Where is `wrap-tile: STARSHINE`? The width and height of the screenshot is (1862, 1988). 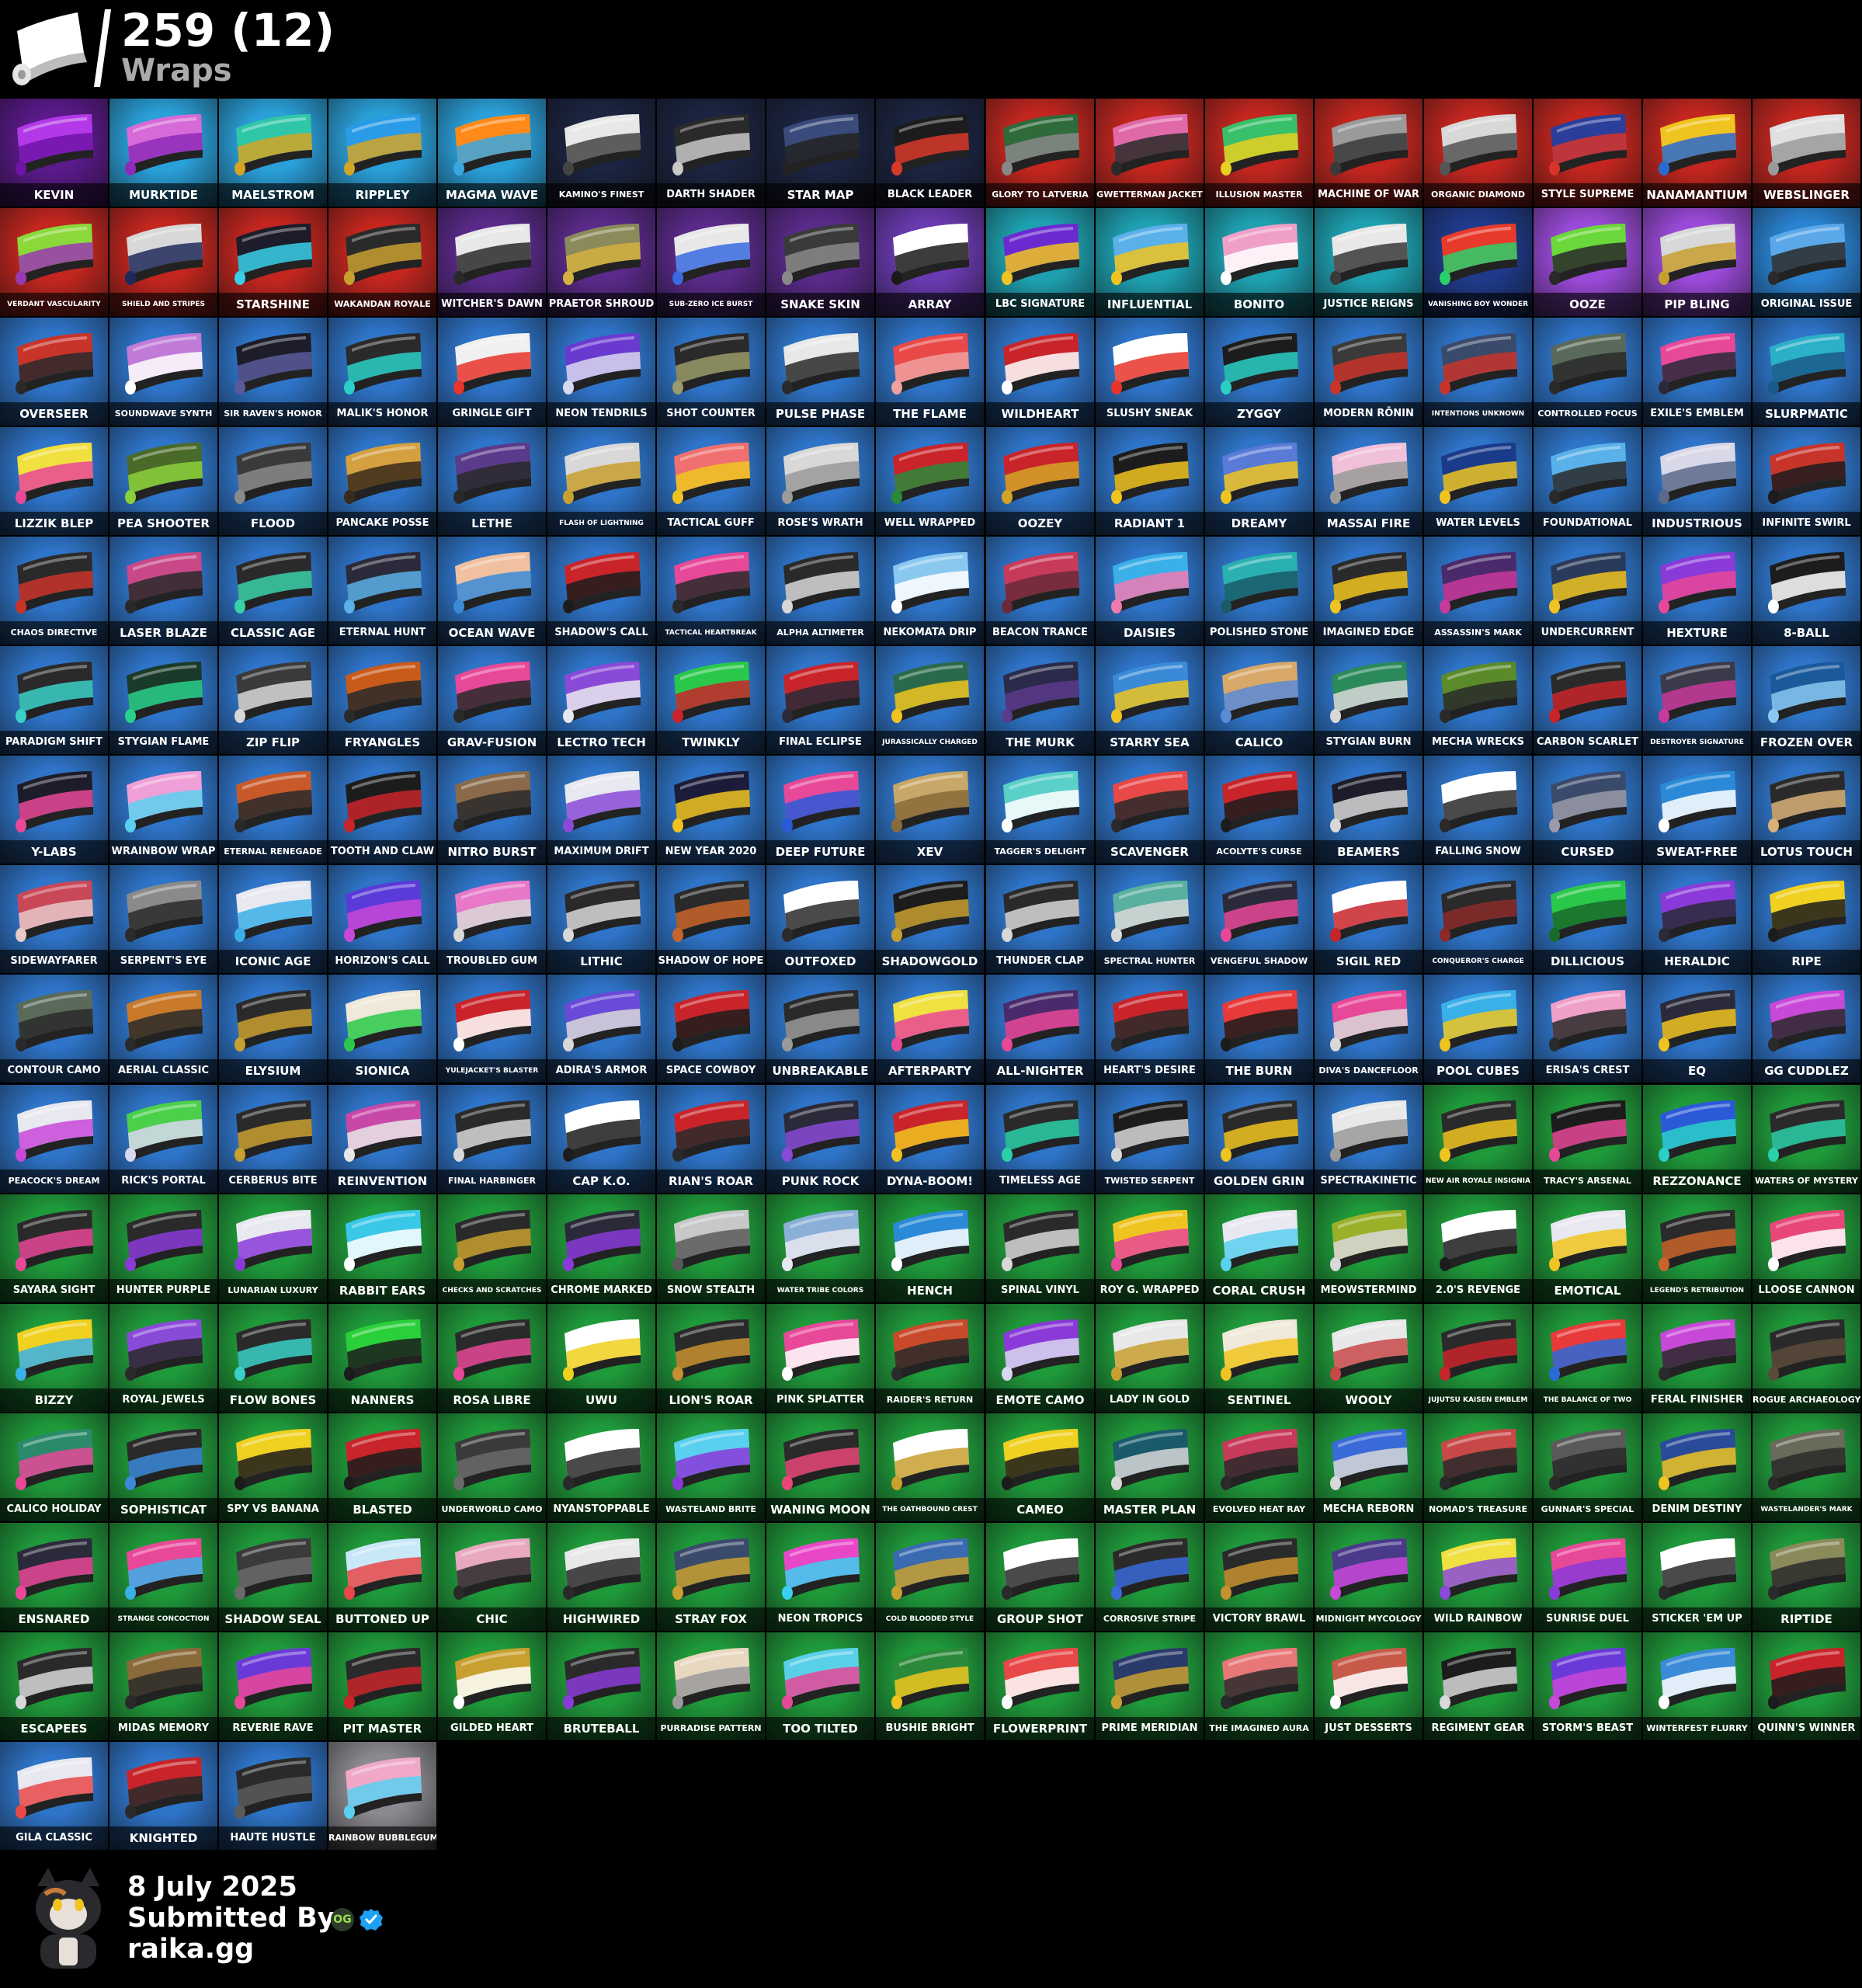
wrap-tile: STARSHINE is located at coordinates (273, 262).